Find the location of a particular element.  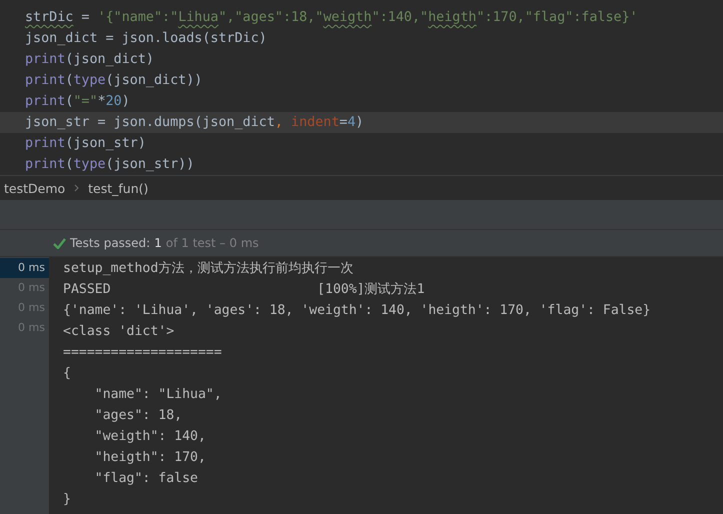

console-line: PASSED [100%]测试方法1 is located at coordinates (244, 290).